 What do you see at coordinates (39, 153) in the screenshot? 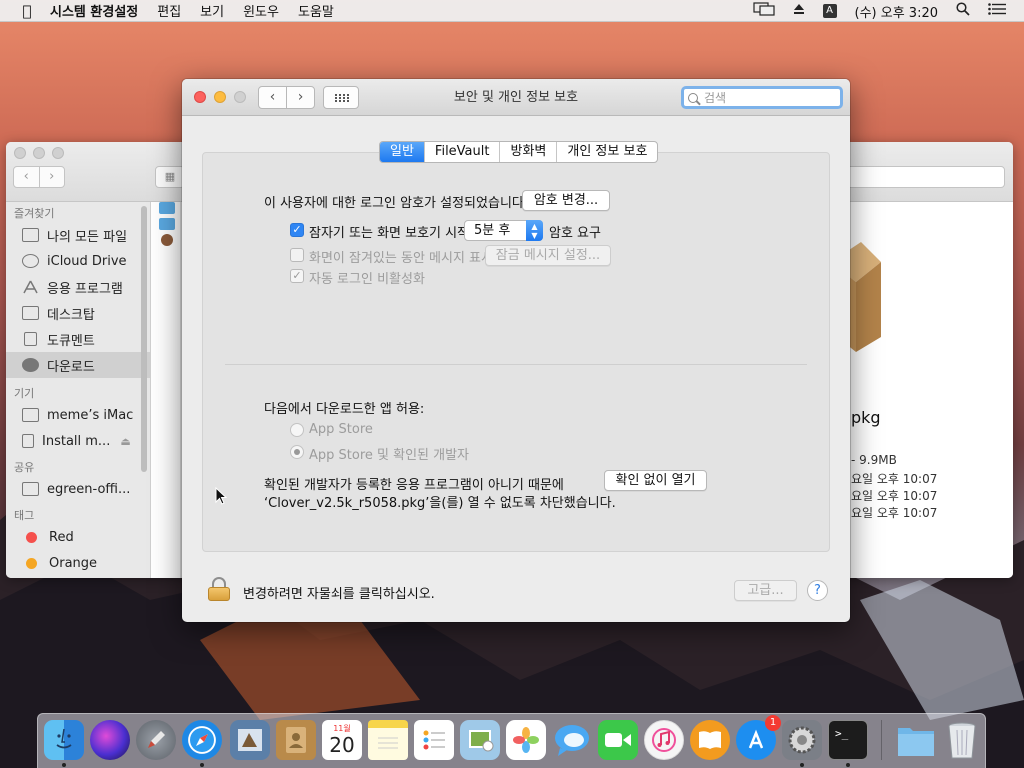
I see `finder-minimize-button` at bounding box center [39, 153].